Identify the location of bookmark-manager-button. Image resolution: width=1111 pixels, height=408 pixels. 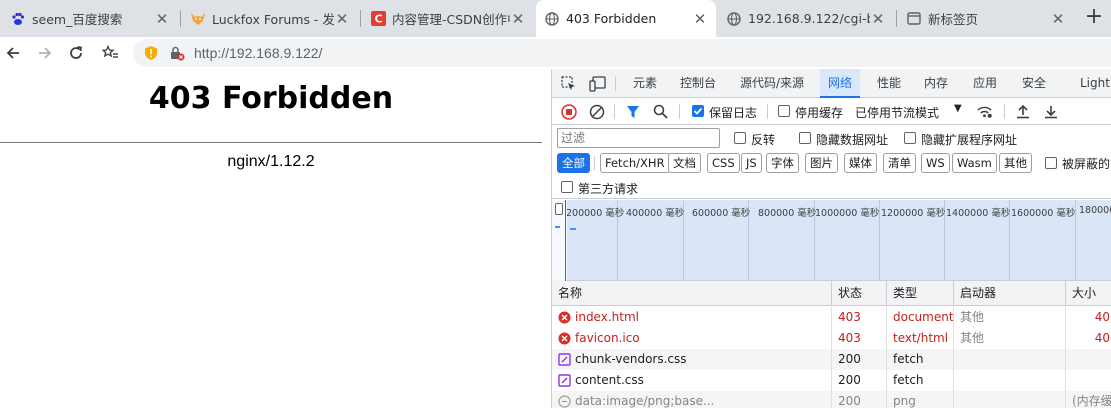
(110, 53).